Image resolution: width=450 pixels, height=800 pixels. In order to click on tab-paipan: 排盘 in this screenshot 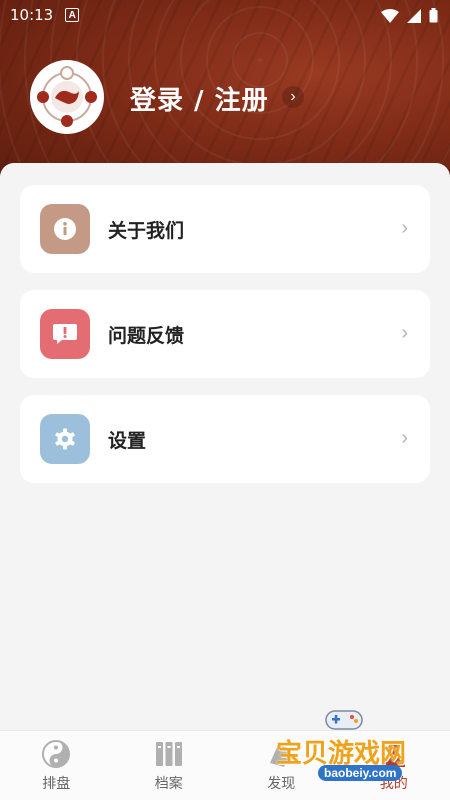, I will do `click(56, 765)`.